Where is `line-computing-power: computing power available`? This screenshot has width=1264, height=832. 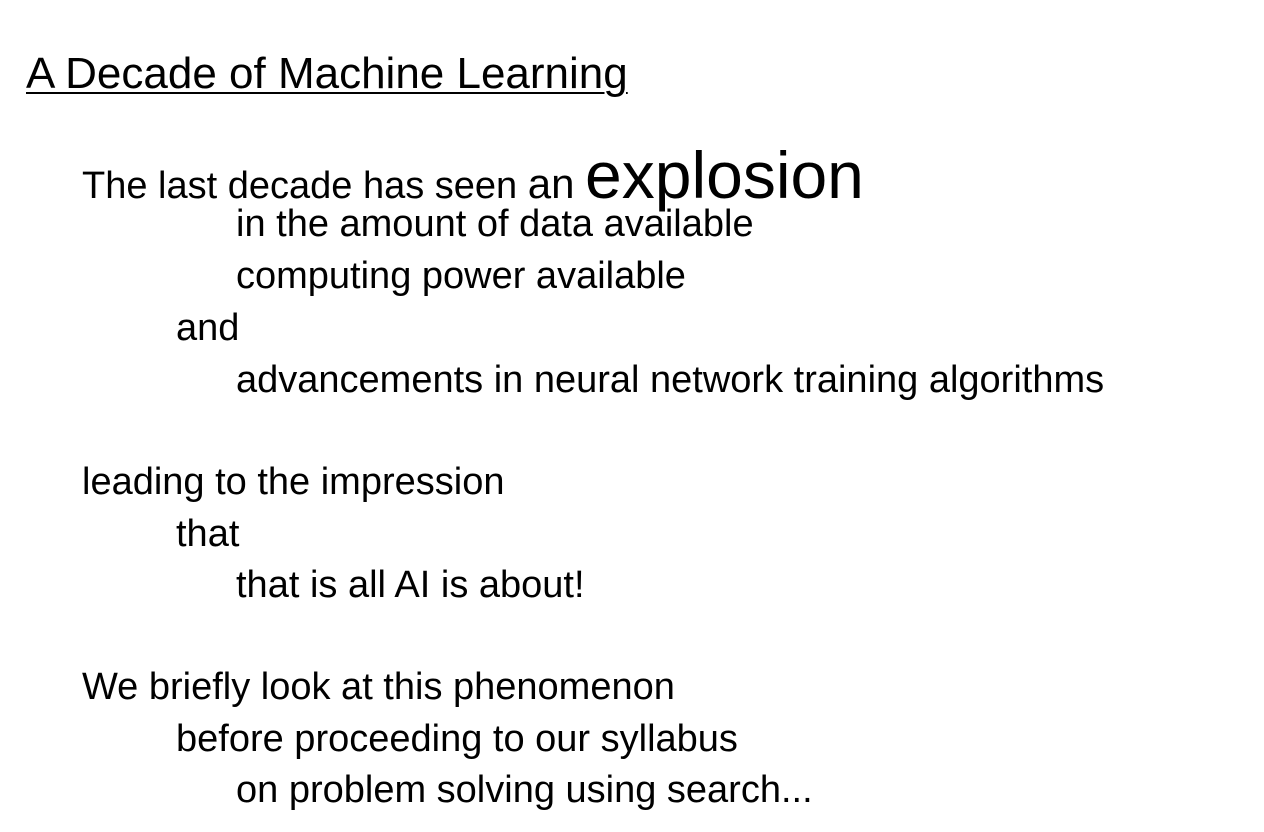 line-computing-power: computing power available is located at coordinates (461, 276).